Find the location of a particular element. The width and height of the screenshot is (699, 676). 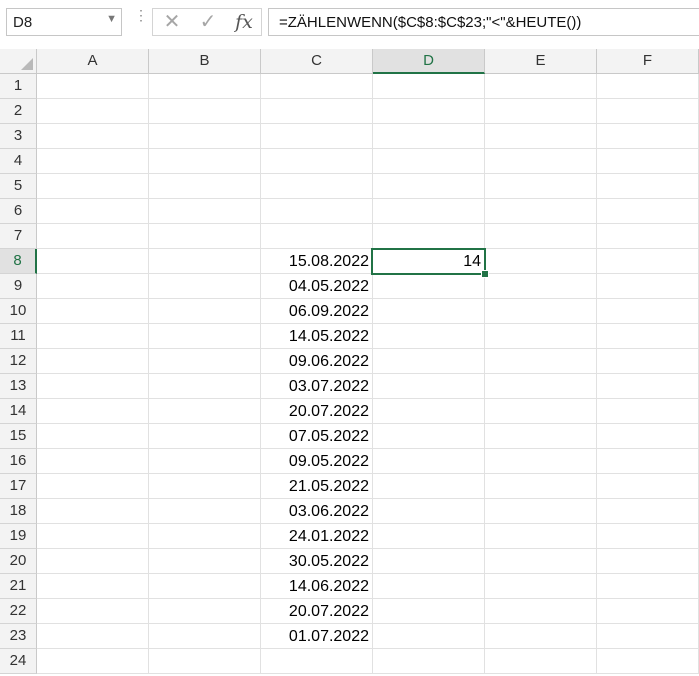

cell-a12 is located at coordinates (93, 361).